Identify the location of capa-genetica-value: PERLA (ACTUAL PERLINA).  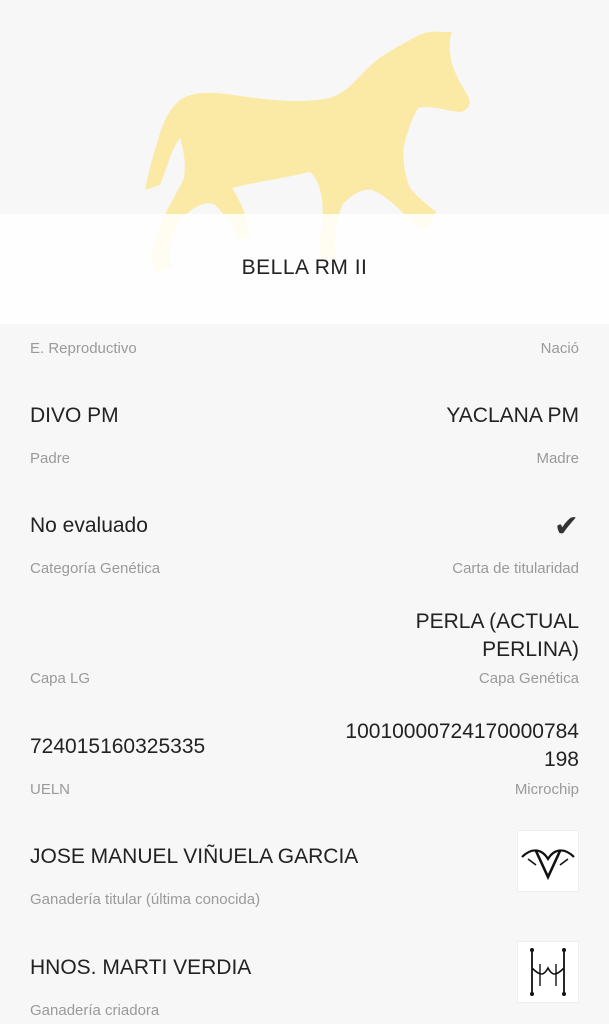
(497, 635).